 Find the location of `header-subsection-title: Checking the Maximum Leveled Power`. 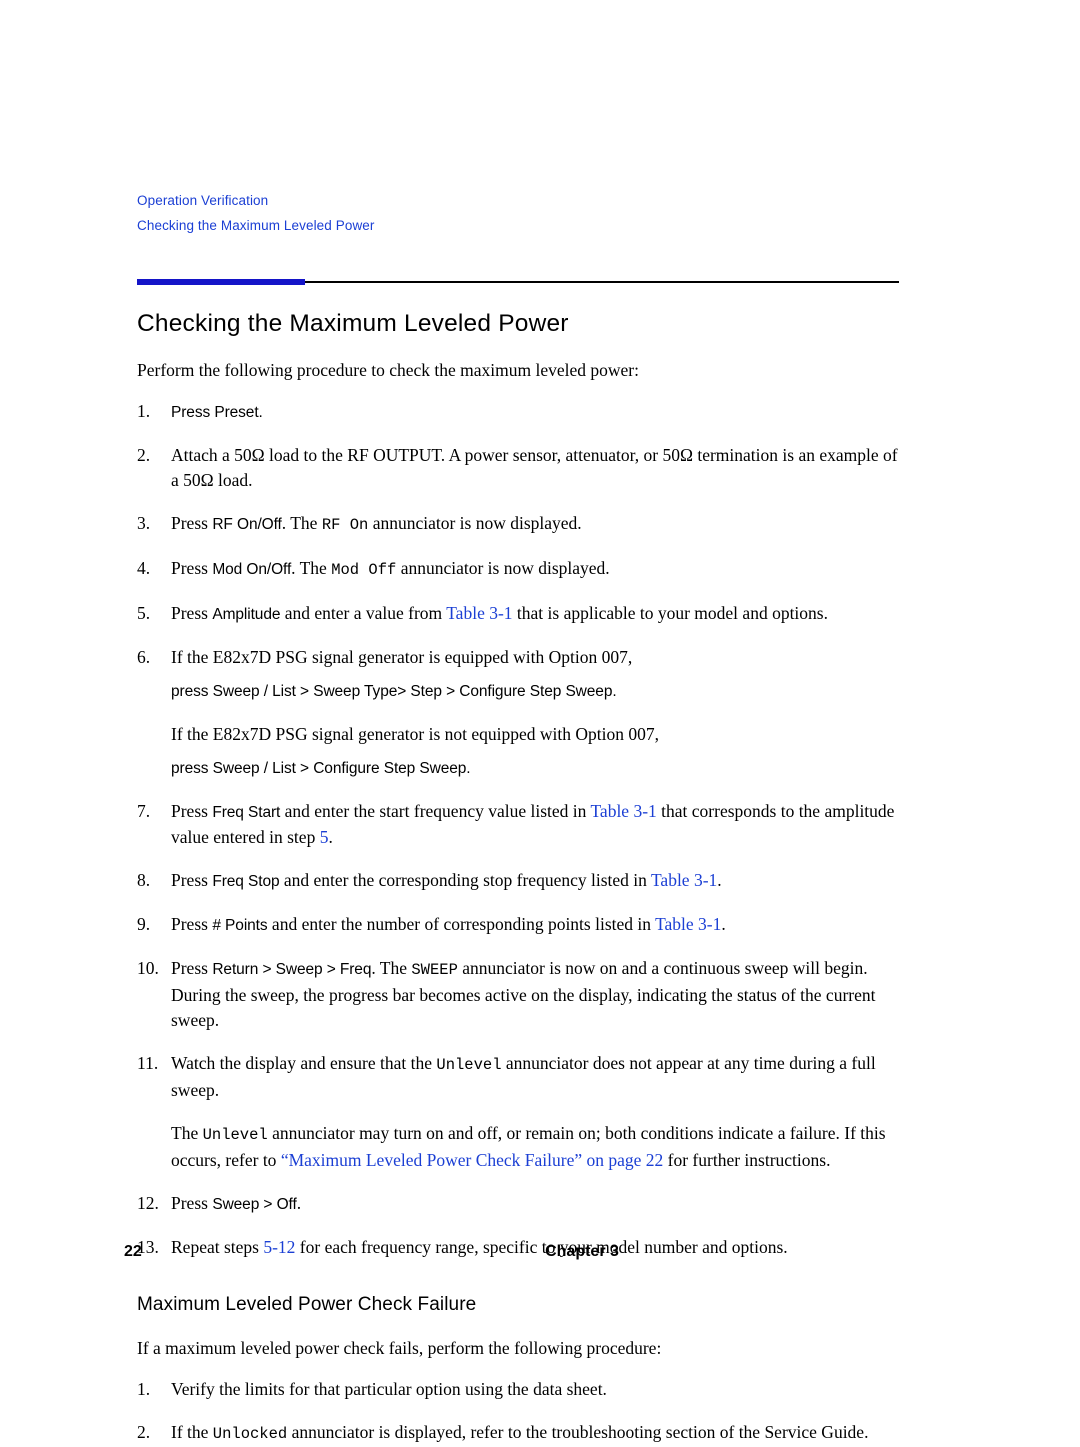

header-subsection-title: Checking the Maximum Leveled Power is located at coordinates (256, 225).